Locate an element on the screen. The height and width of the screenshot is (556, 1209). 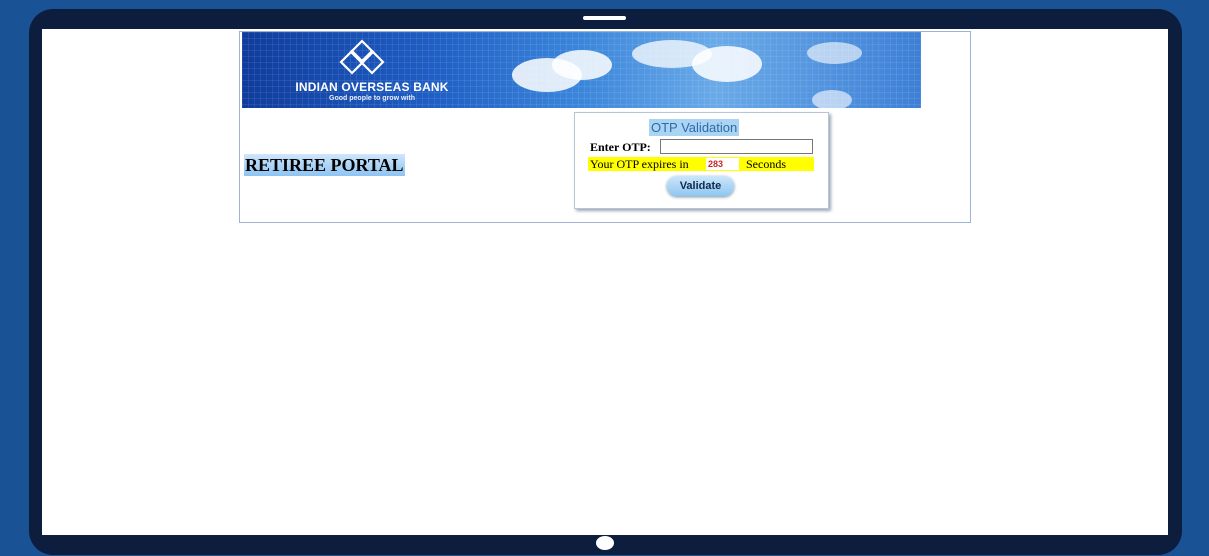
tablet-home-button is located at coordinates (605, 543).